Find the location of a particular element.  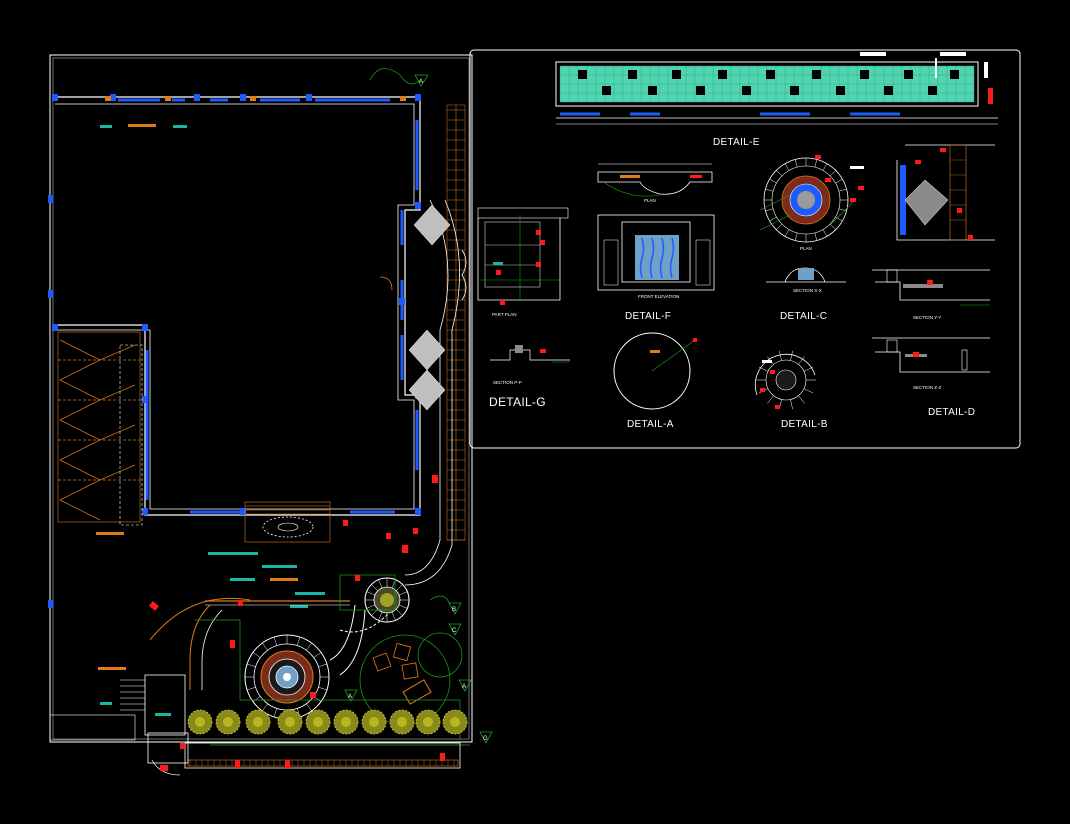

marker-a-top: A is located at coordinates (421, 80).